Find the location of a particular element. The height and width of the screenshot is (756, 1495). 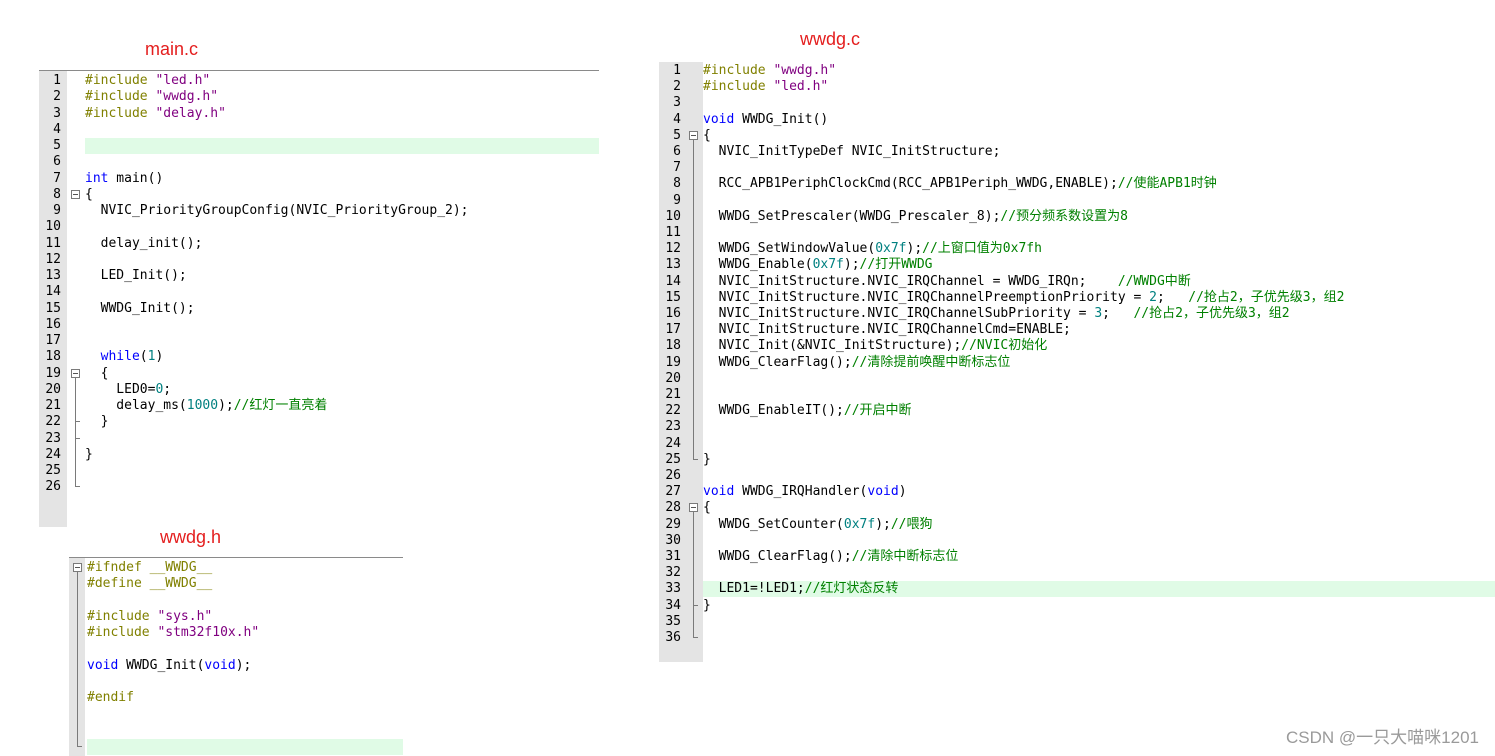

line-number: 21 is located at coordinates (673, 394).